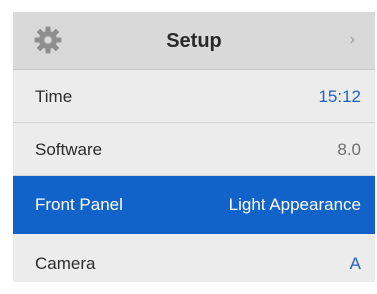  I want to click on page-title: Setup, so click(194, 41).